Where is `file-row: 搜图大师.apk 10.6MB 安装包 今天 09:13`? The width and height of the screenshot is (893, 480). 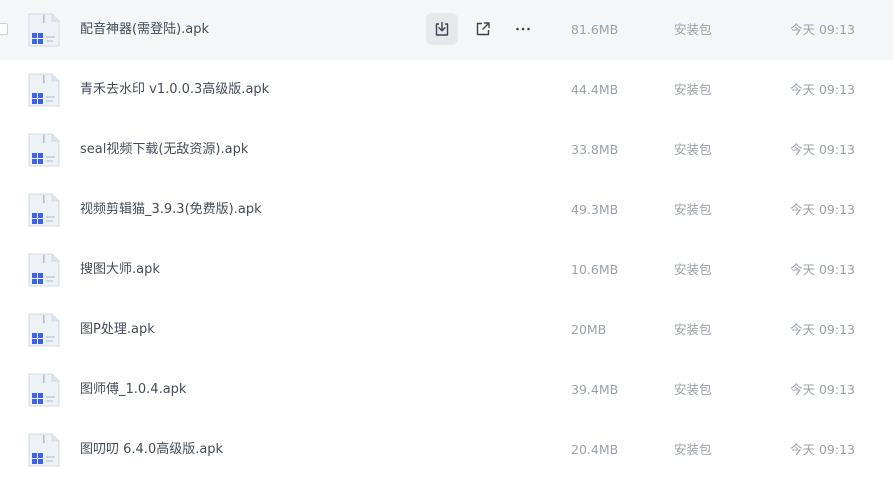 file-row: 搜图大师.apk 10.6MB 安装包 今天 09:13 is located at coordinates (446, 270).